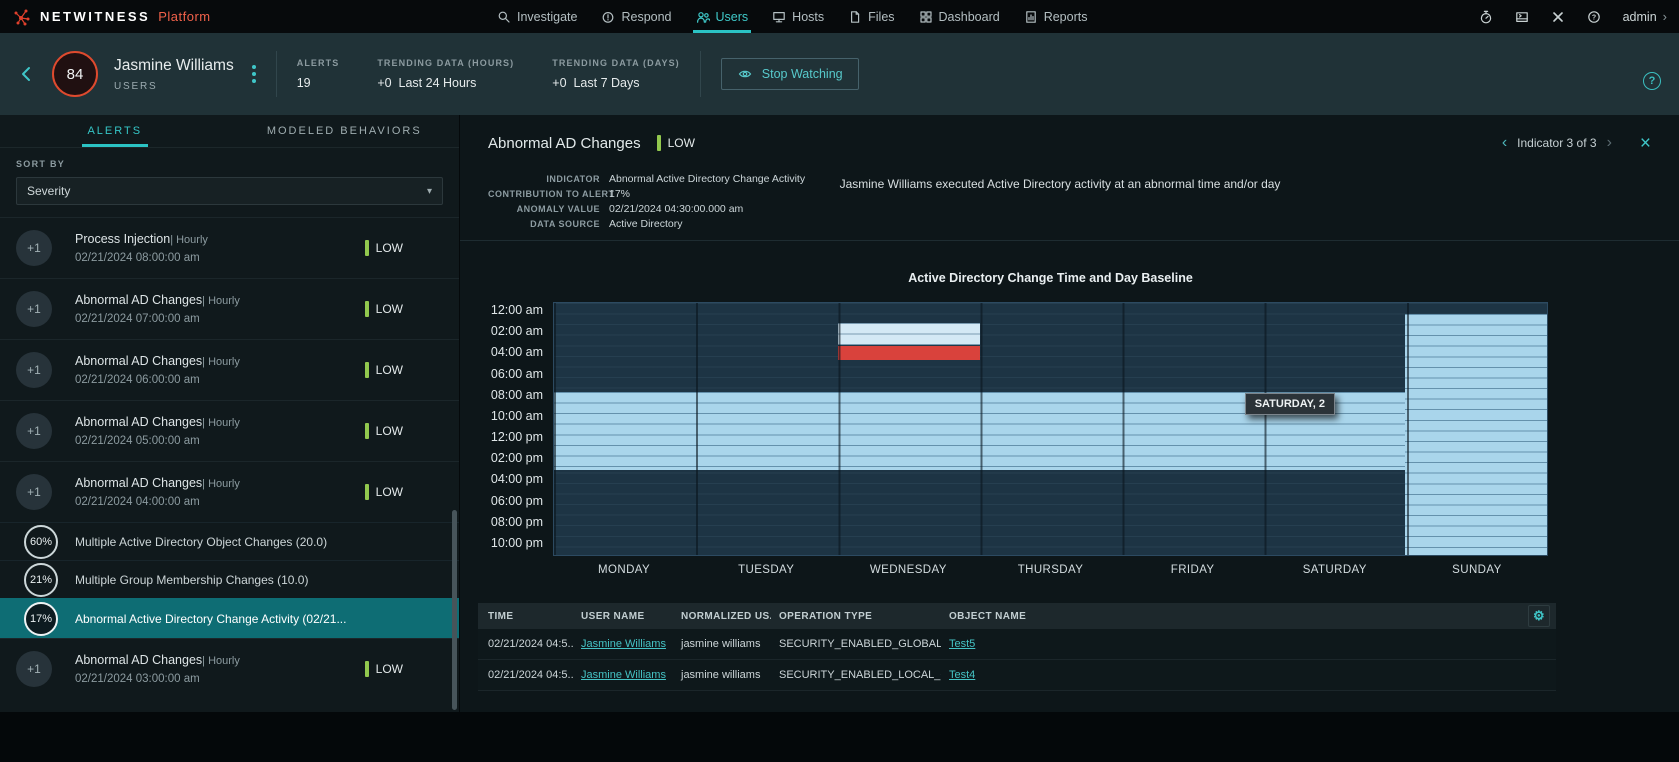 Image resolution: width=1679 pixels, height=762 pixels. I want to click on hosts-icon, so click(779, 17).